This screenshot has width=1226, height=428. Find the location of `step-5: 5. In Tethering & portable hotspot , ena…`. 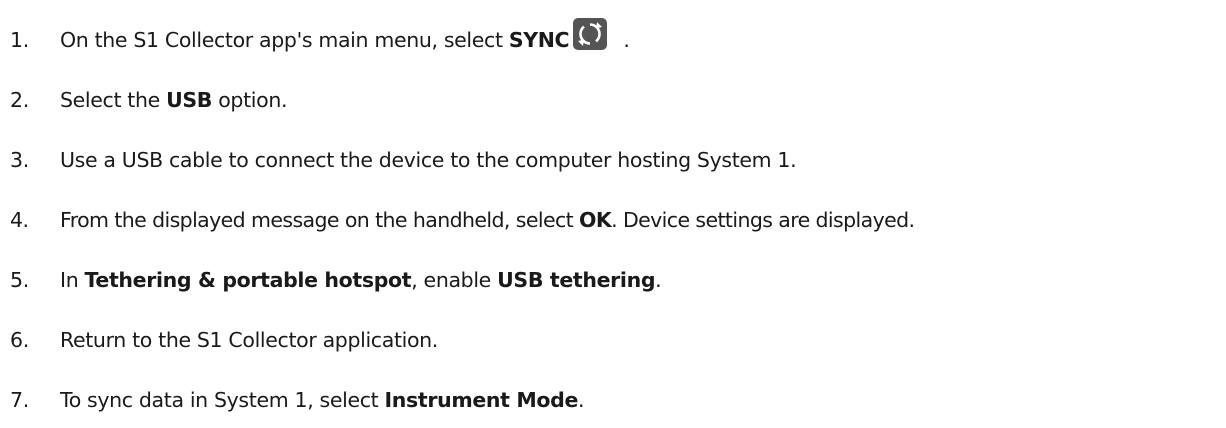

step-5: 5. In Tethering & portable hotspot , ena… is located at coordinates (331, 280).